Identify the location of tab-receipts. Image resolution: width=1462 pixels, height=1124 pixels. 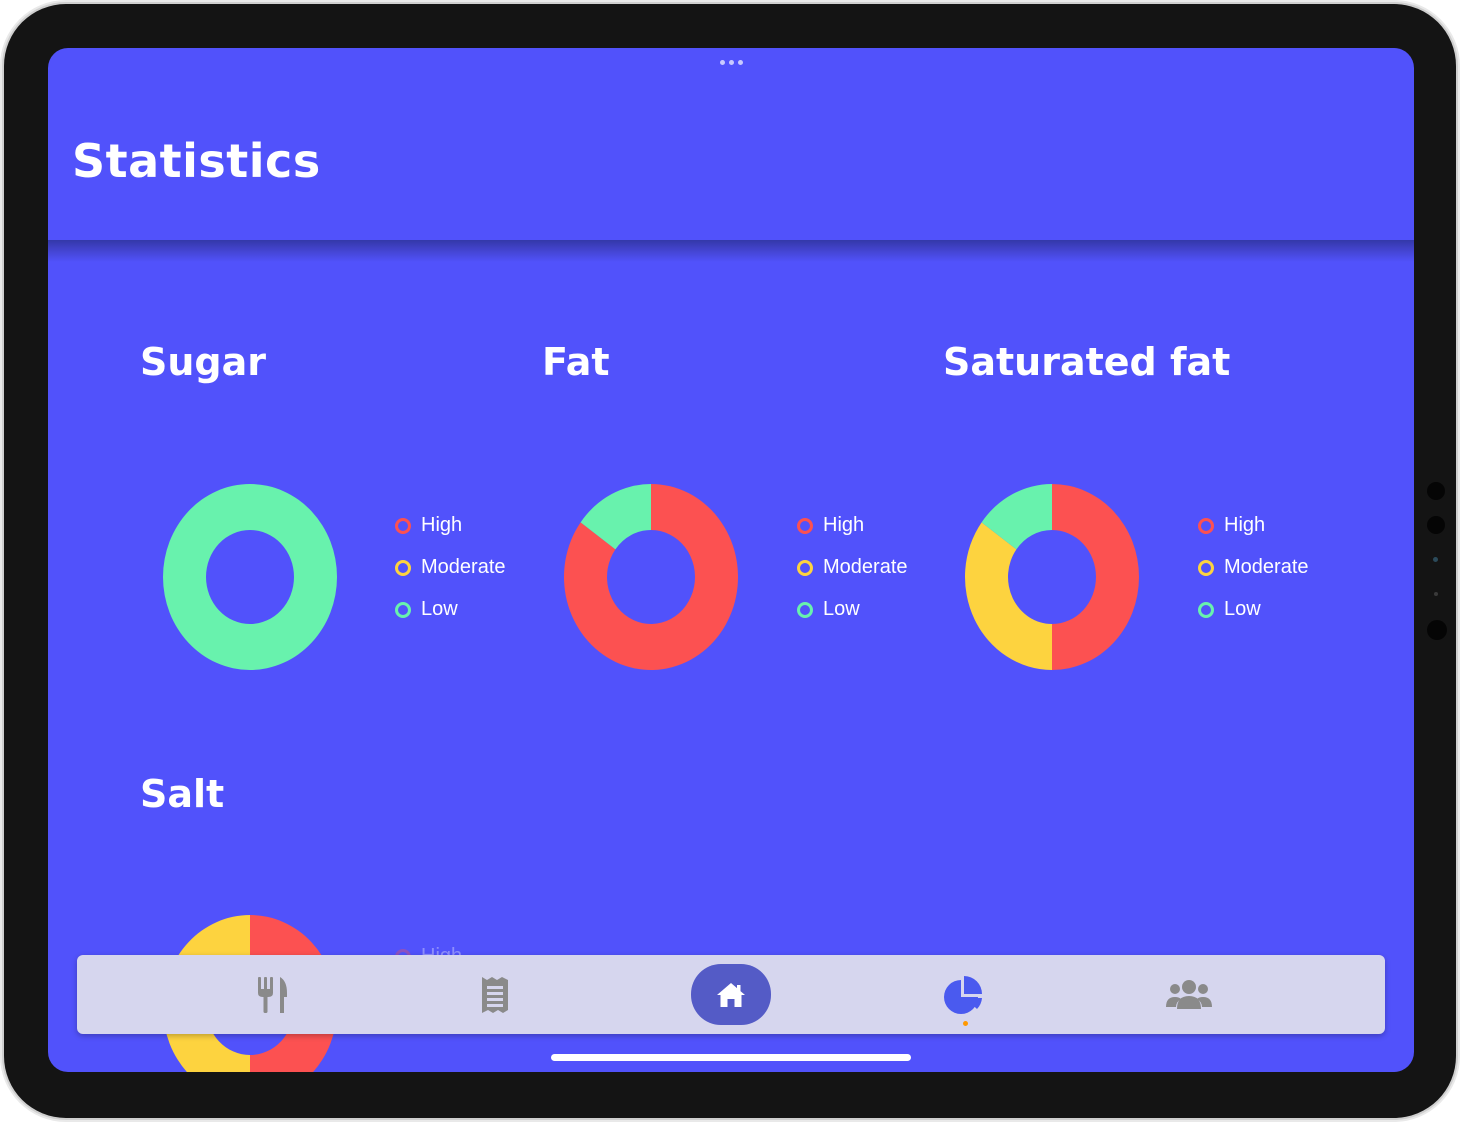
(495, 994).